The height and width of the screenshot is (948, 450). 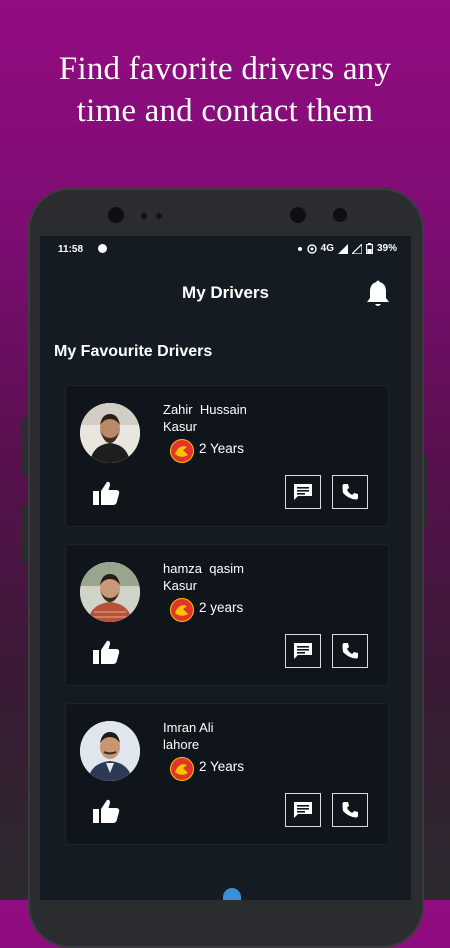 I want to click on battery-level: 39%, so click(x=386, y=248).